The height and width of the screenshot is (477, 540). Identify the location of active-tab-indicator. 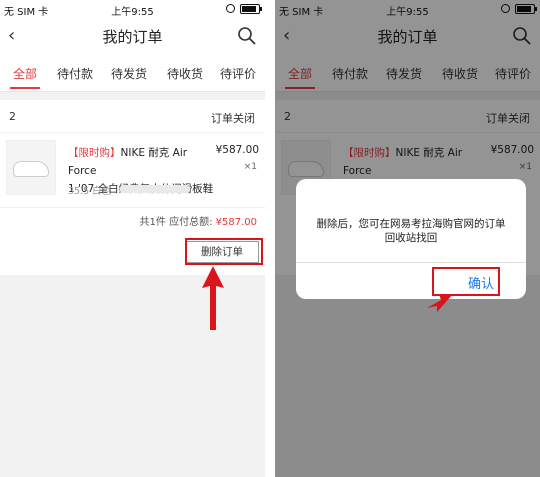
(25, 88).